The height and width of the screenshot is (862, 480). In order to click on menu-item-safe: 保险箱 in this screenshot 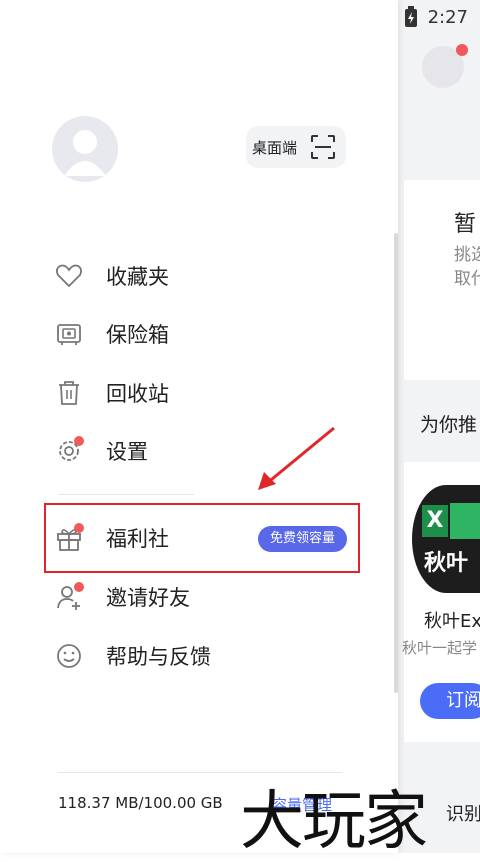, I will do `click(207, 334)`.